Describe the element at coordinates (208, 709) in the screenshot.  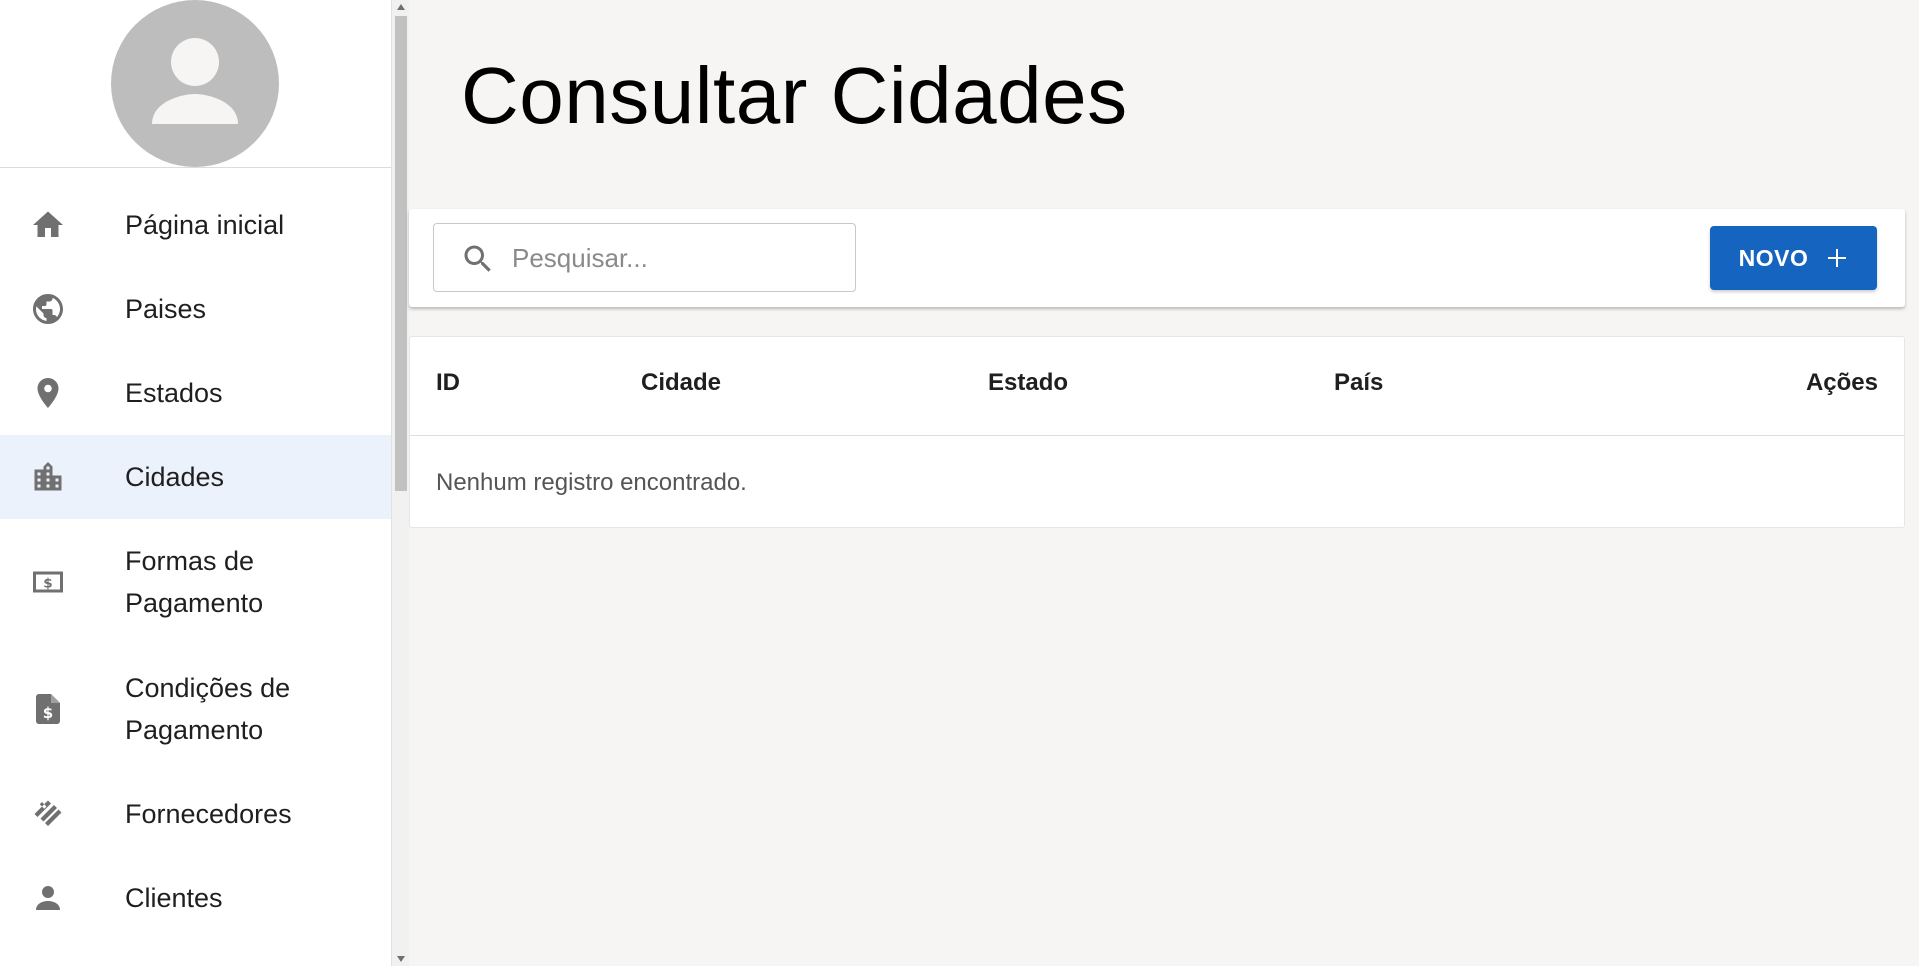
I see `sidebar-item-label: Condições de Pagamento` at that location.